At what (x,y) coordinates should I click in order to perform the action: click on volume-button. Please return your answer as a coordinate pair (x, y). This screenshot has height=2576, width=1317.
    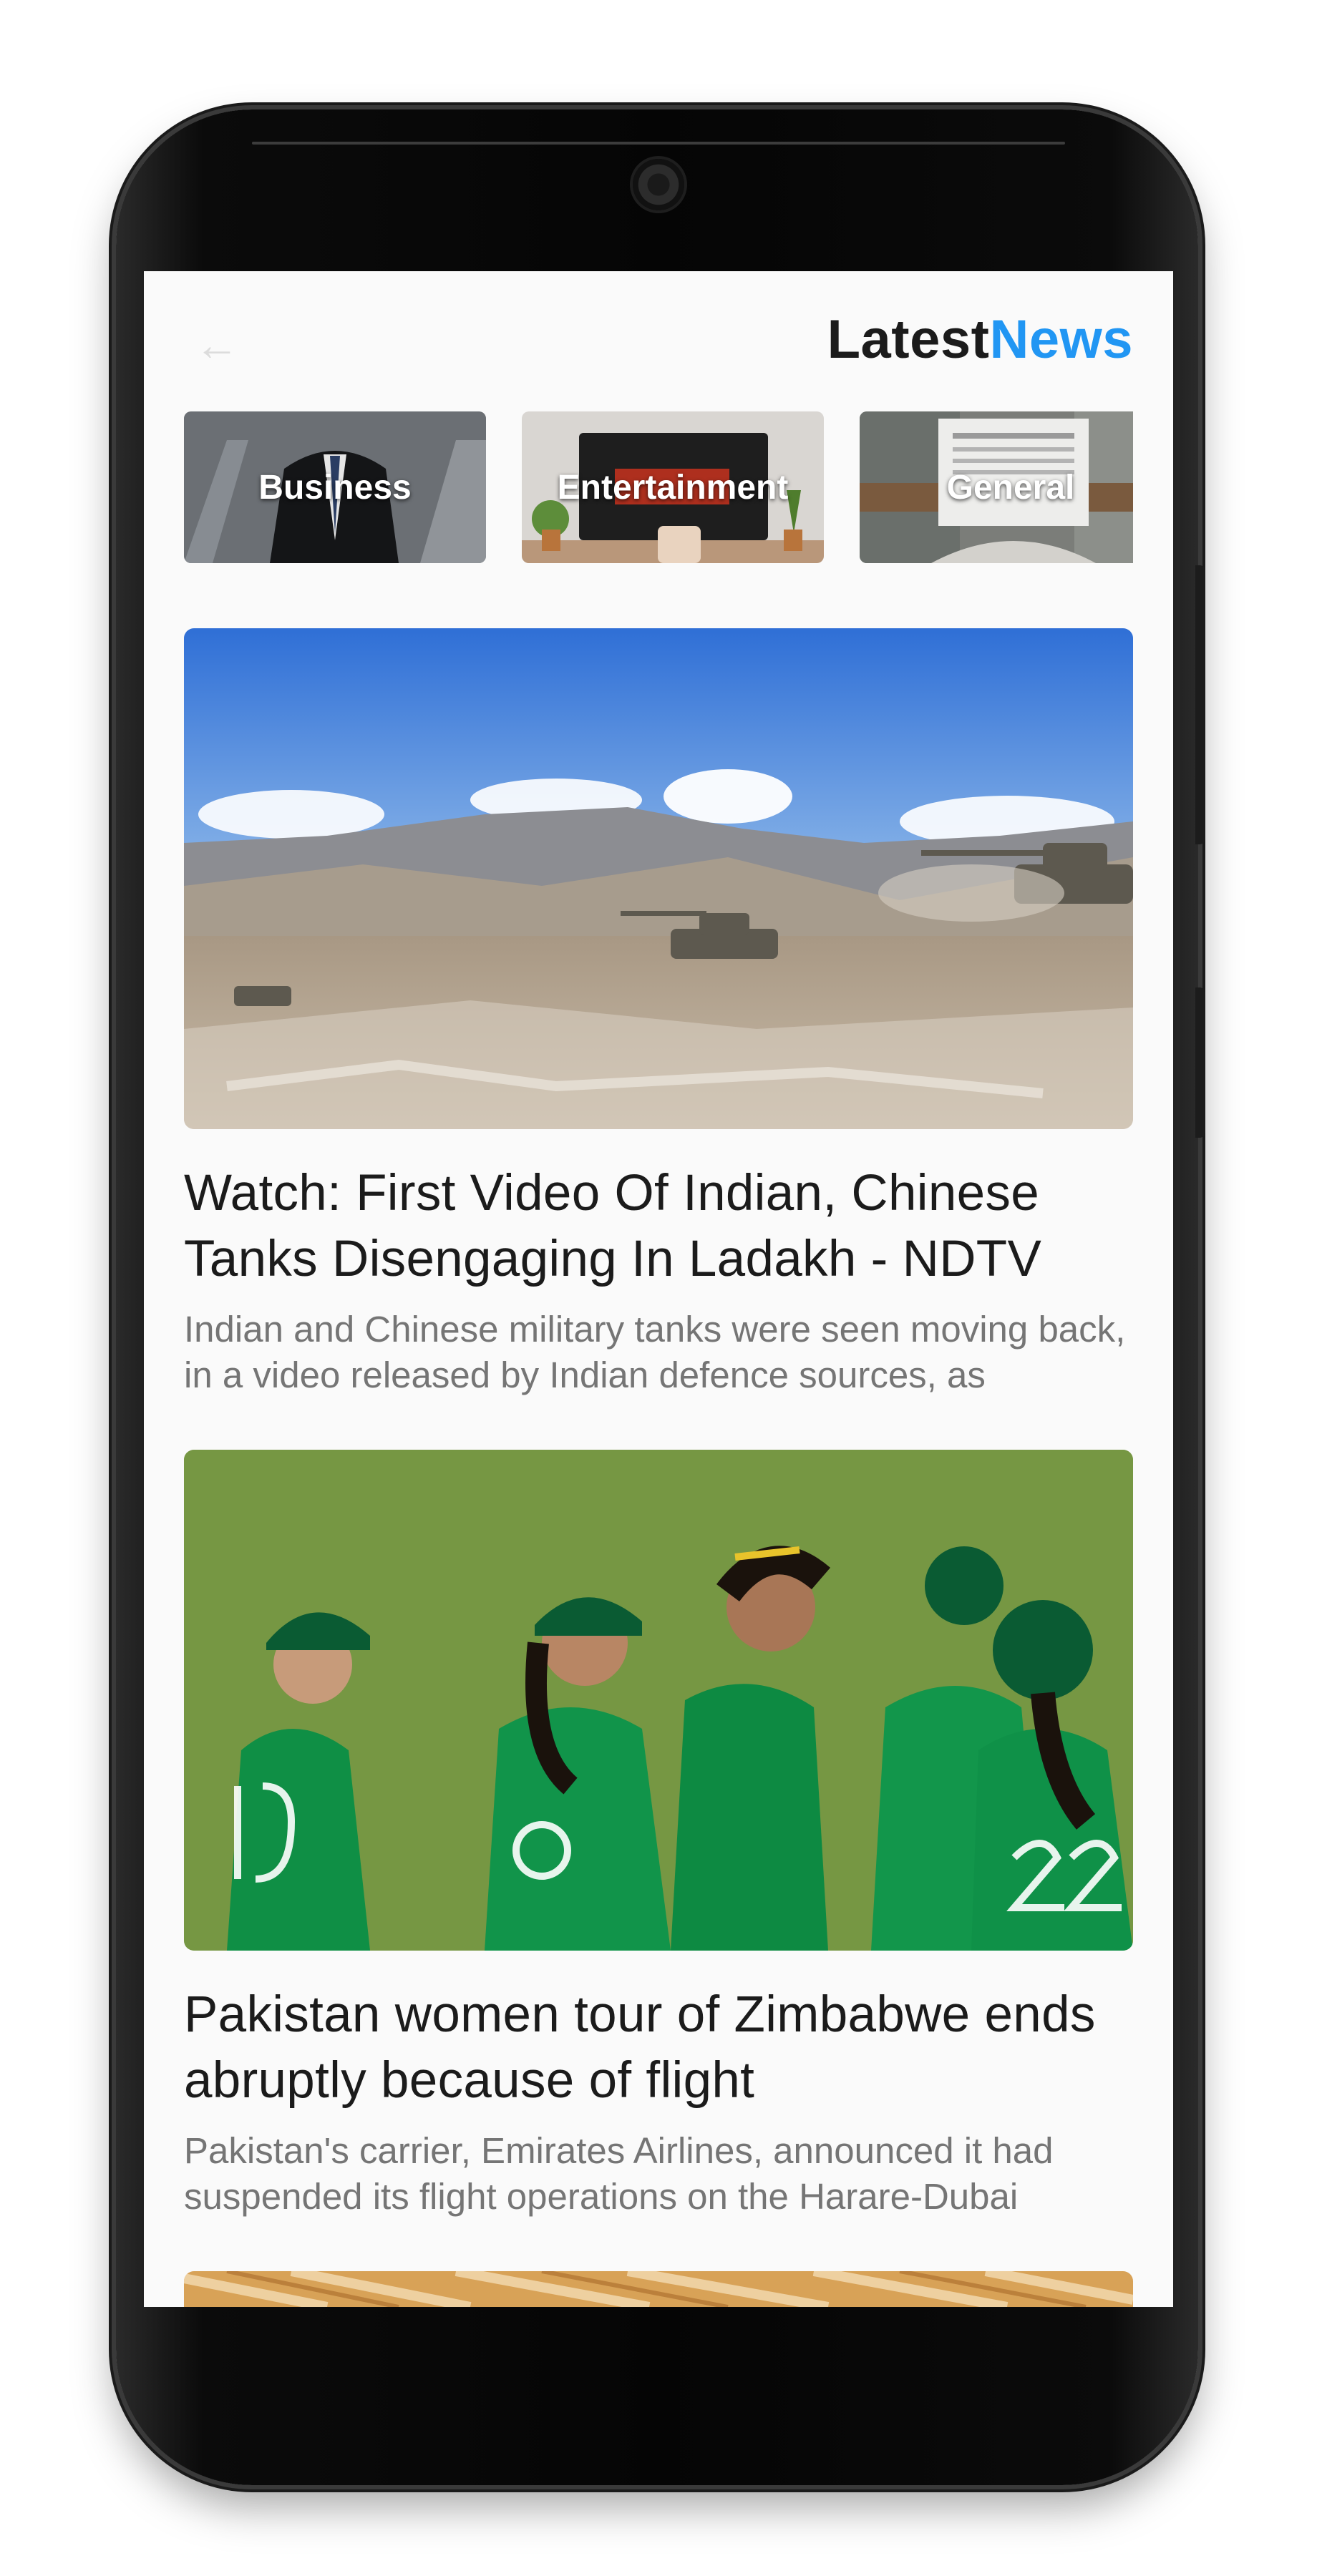
    Looking at the image, I should click on (1200, 704).